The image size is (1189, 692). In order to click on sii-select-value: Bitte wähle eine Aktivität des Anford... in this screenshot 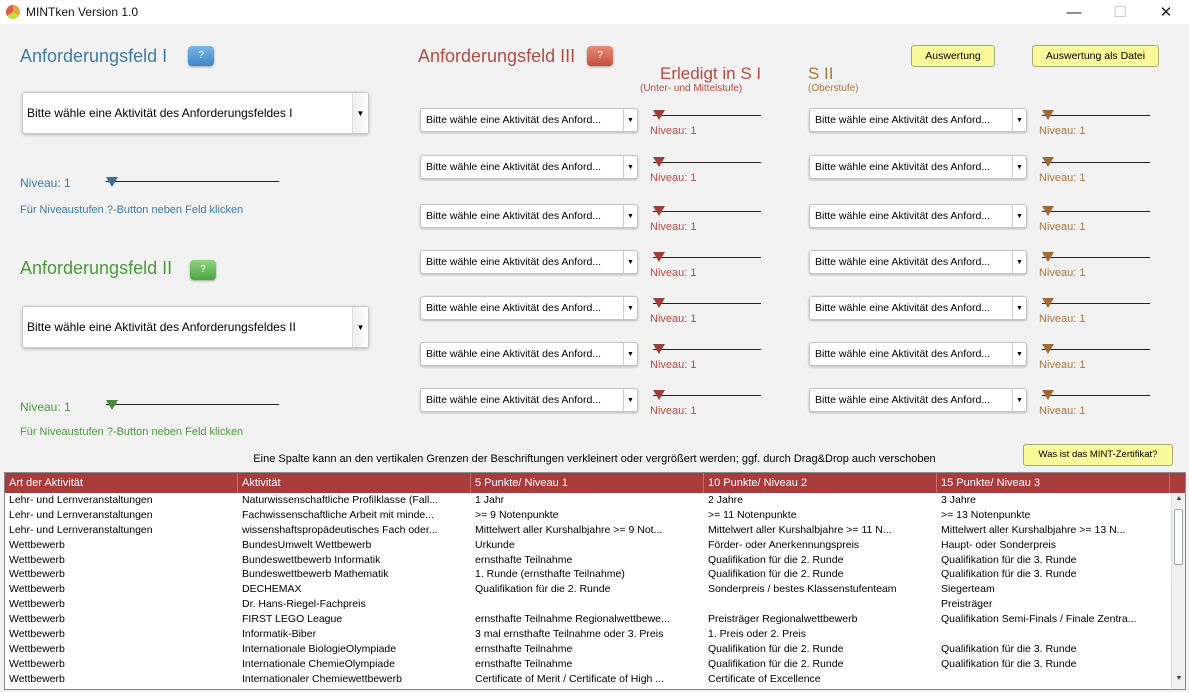, I will do `click(903, 262)`.